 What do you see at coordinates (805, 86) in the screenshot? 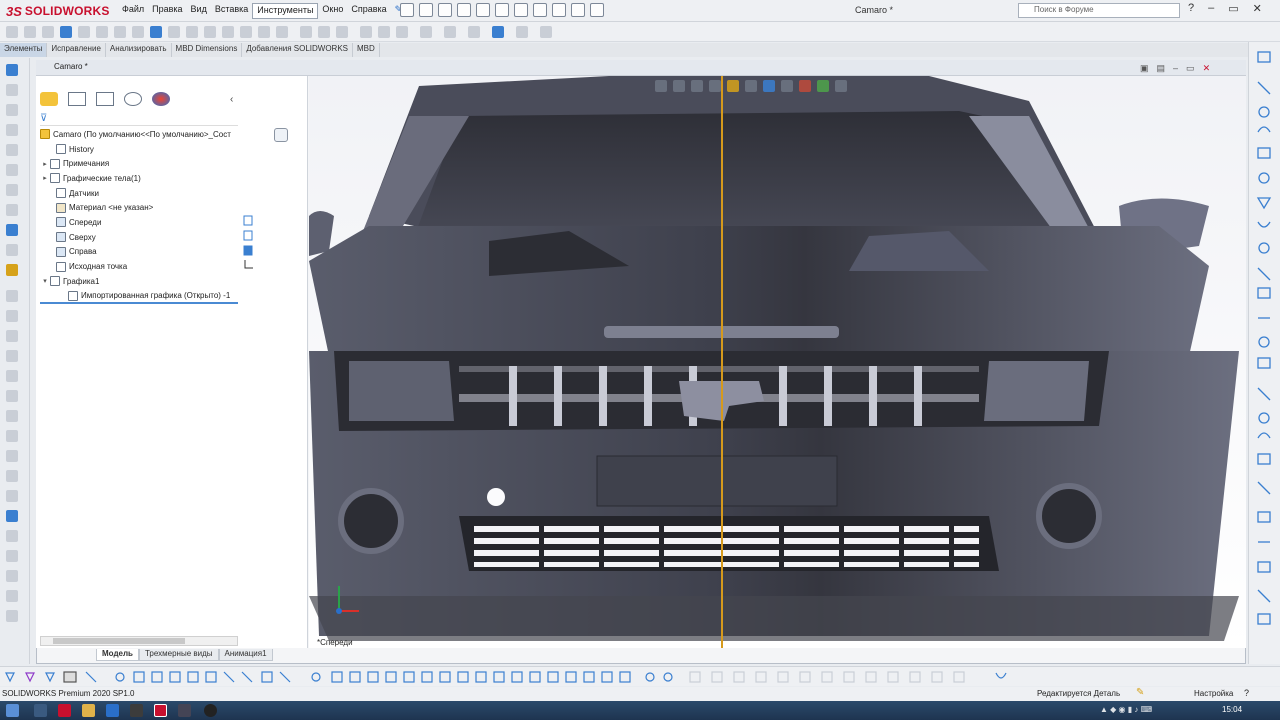
I see `edit-appearance-icon` at bounding box center [805, 86].